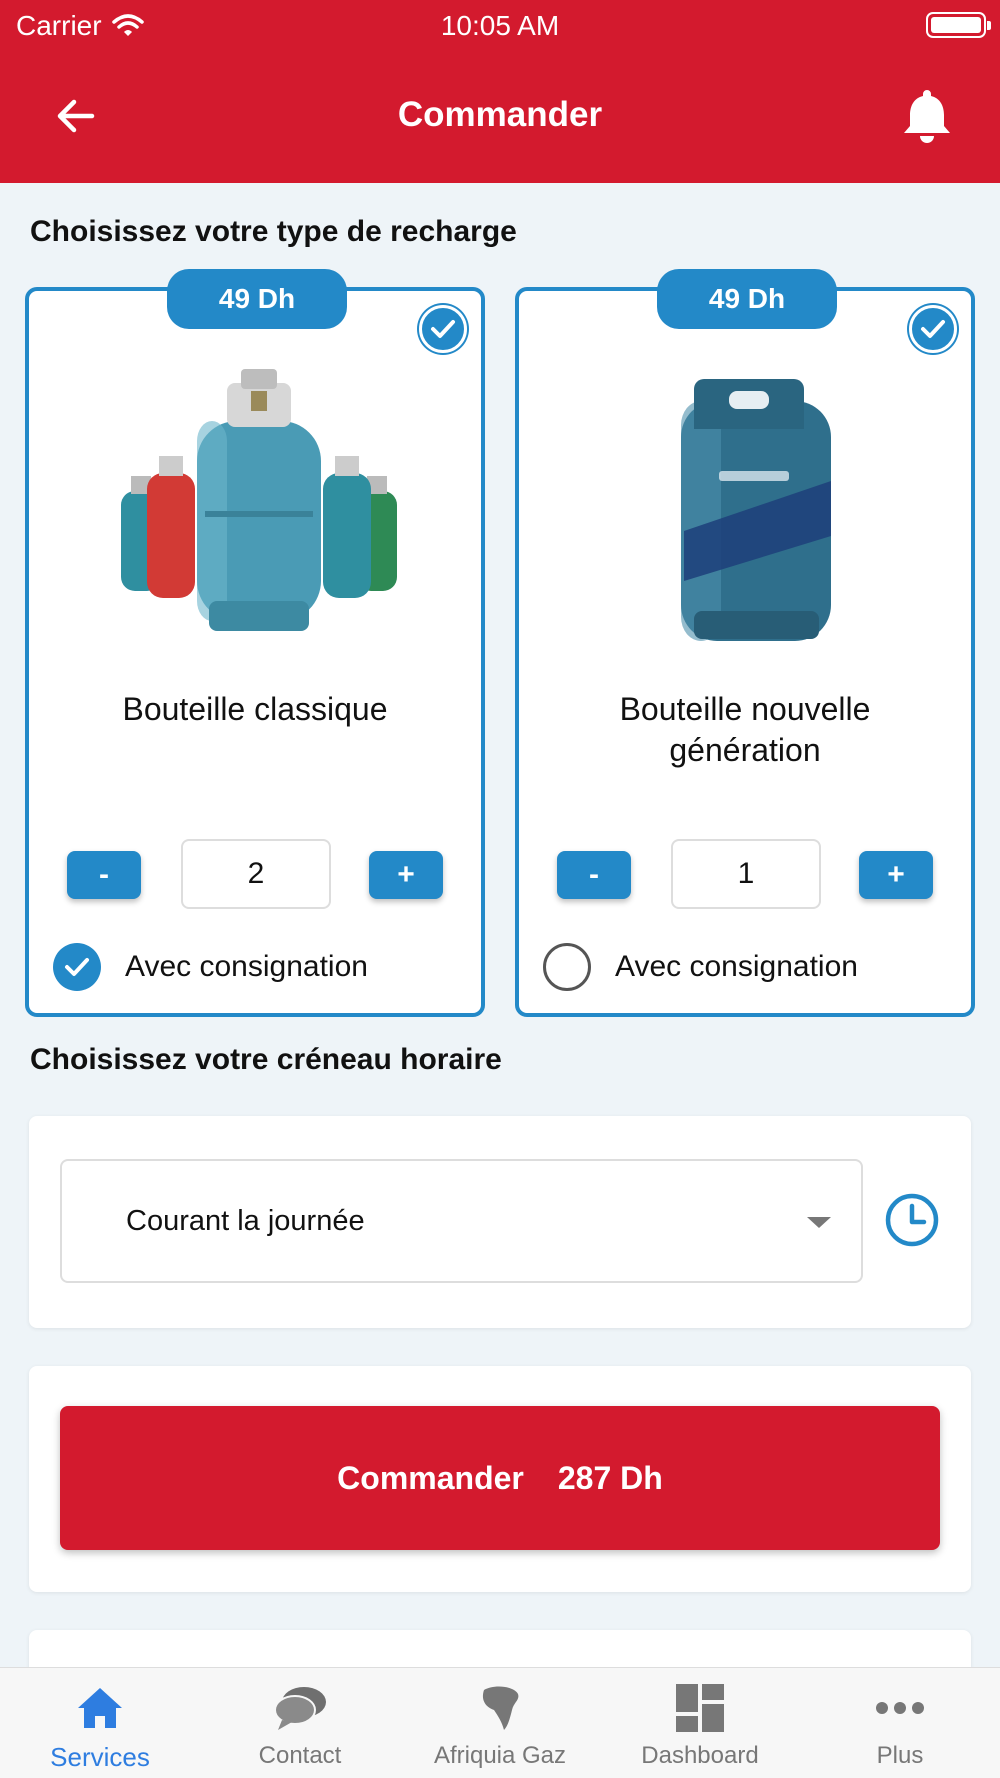 The image size is (1000, 1778). Describe the element at coordinates (100, 1757) in the screenshot. I see `tab-label: Services` at that location.